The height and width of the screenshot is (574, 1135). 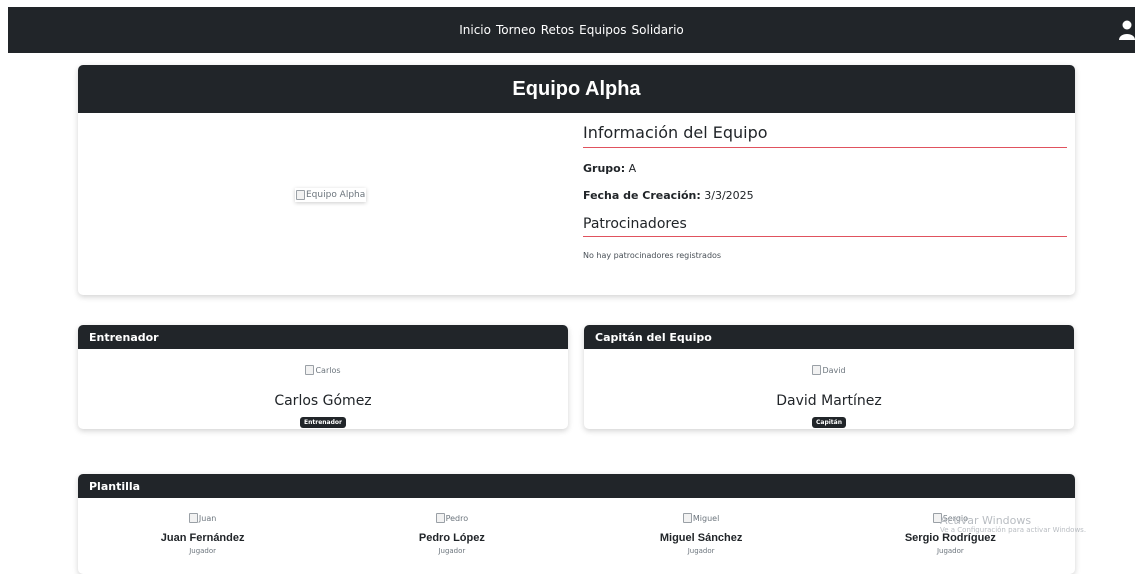 I want to click on captain-body: David David Martínez Capitán, so click(x=829, y=388).